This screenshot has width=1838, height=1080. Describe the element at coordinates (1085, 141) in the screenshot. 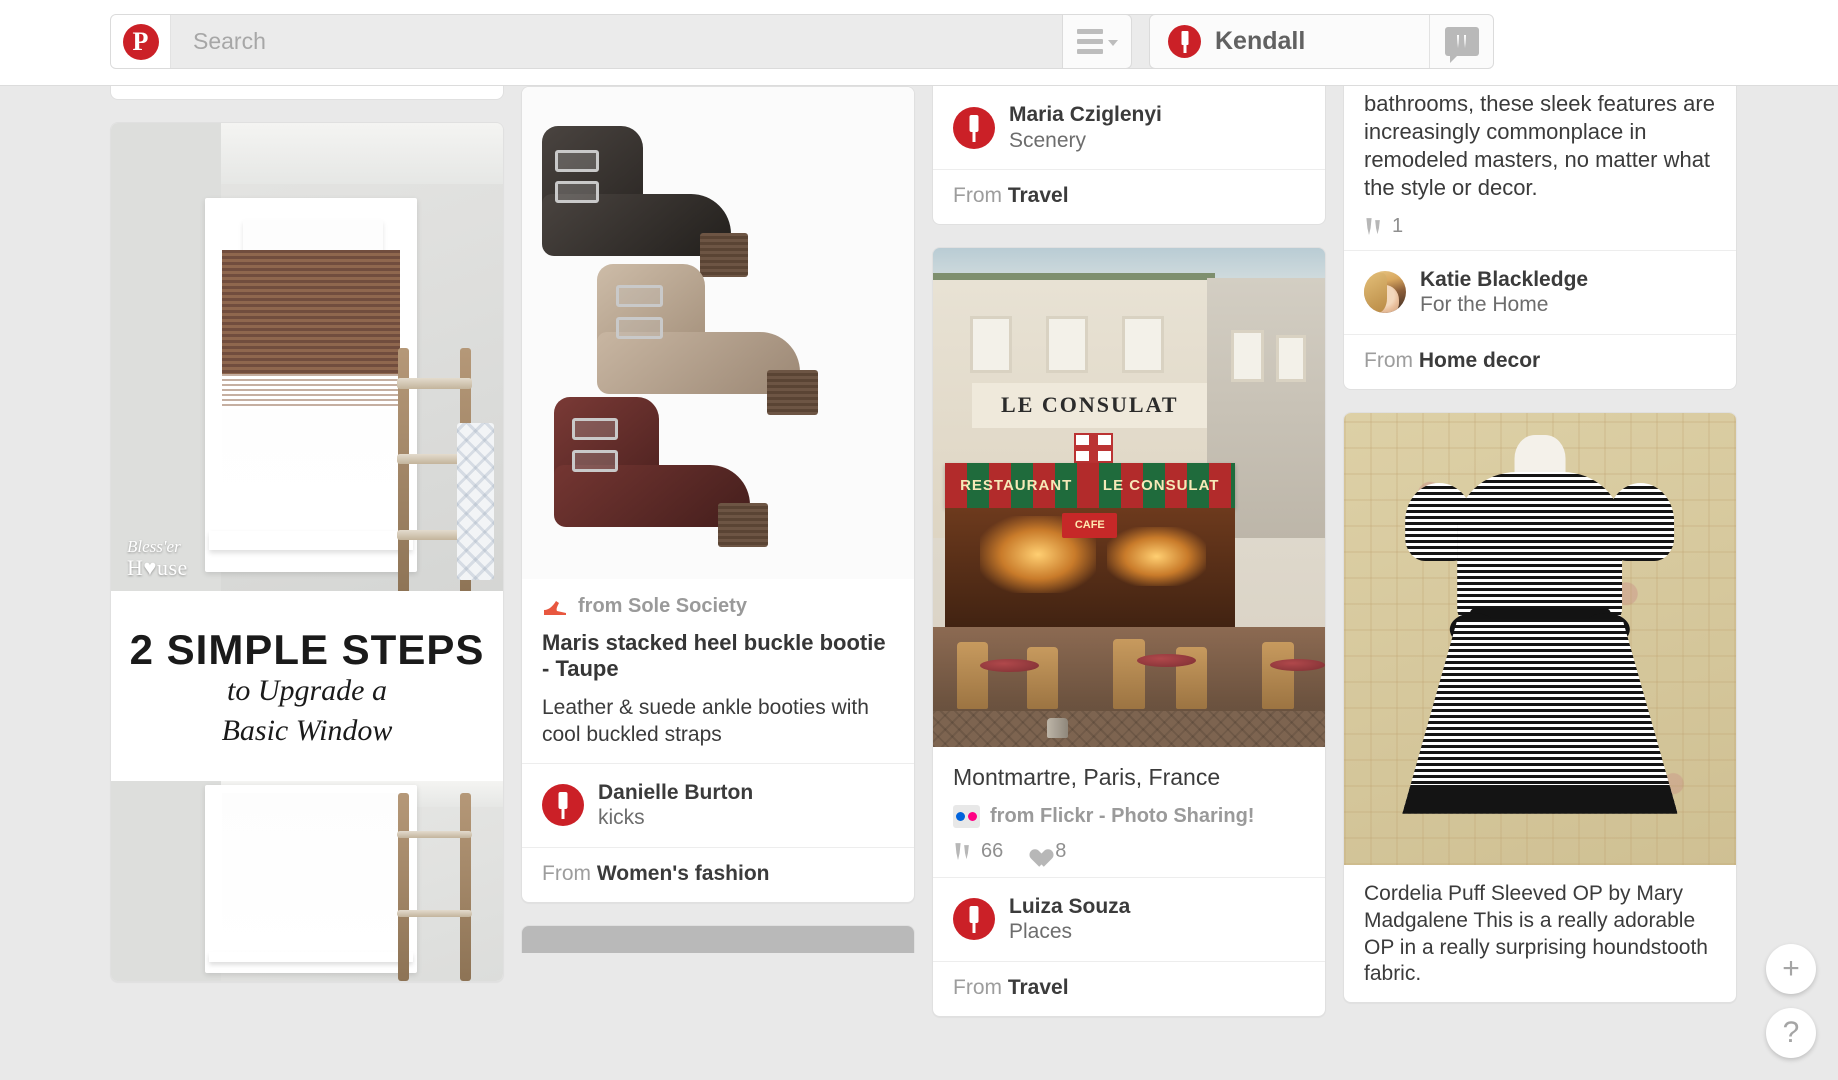

I see `pin-board-name: Scenery` at that location.